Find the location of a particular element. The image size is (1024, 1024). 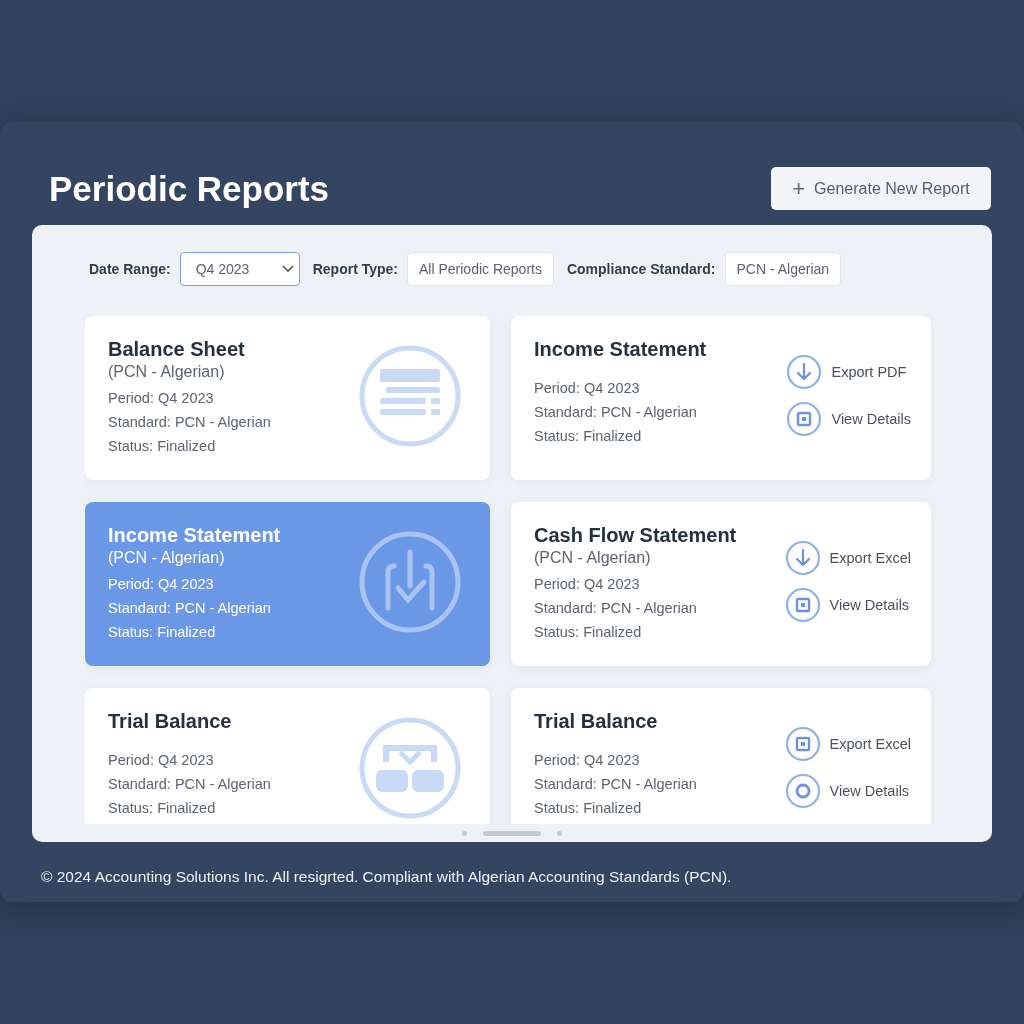

document-icon is located at coordinates (410, 396).